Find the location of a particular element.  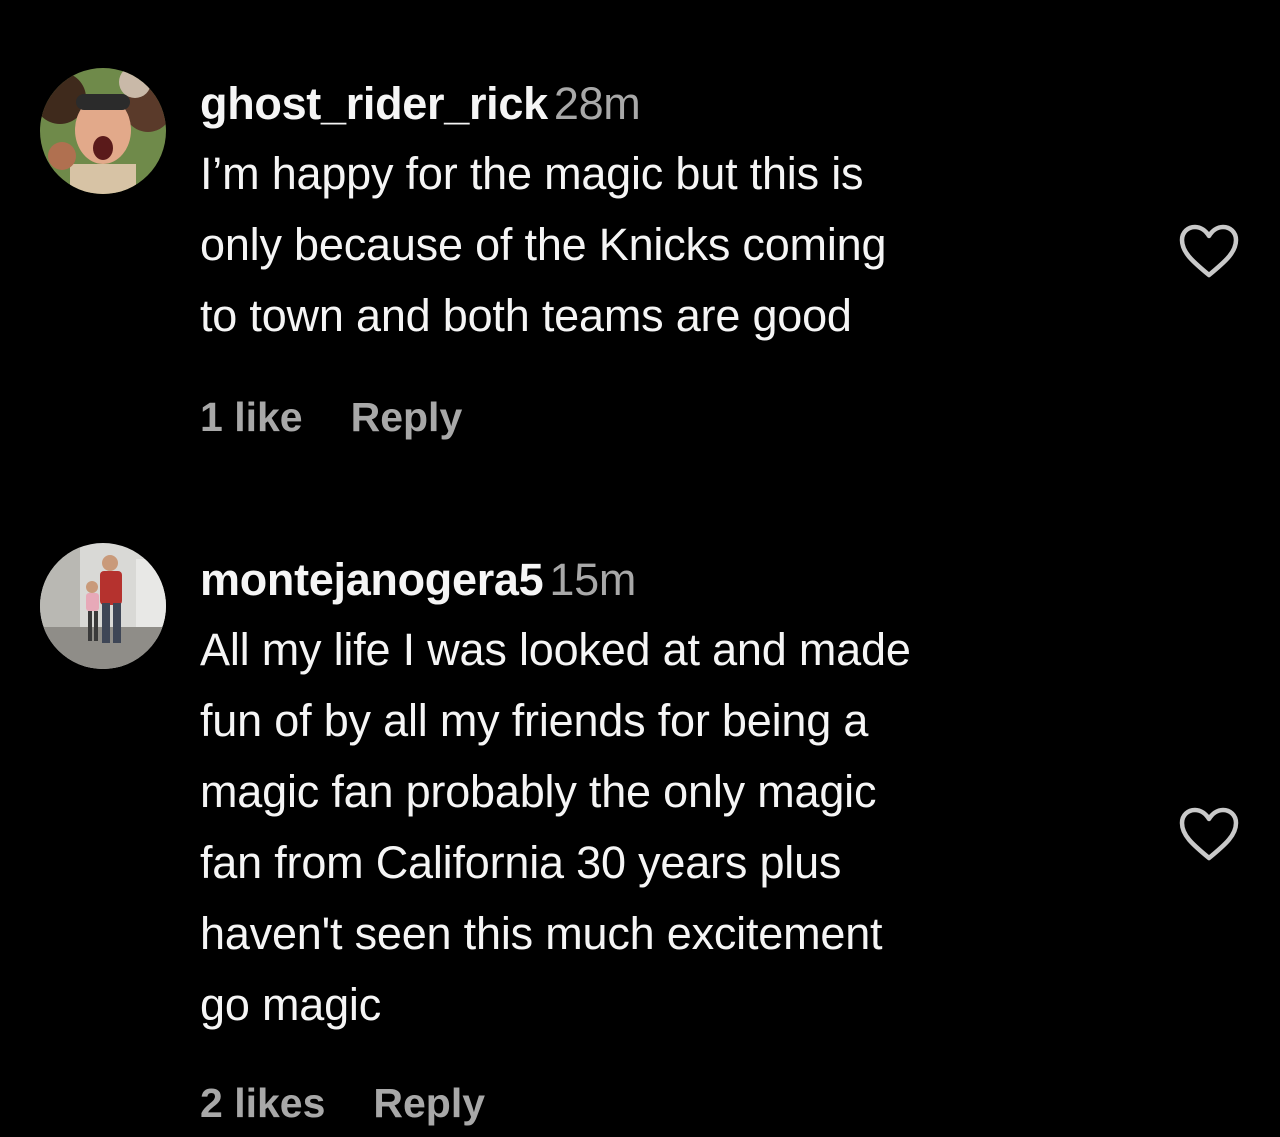

like-count: 1 like is located at coordinates (251, 417).